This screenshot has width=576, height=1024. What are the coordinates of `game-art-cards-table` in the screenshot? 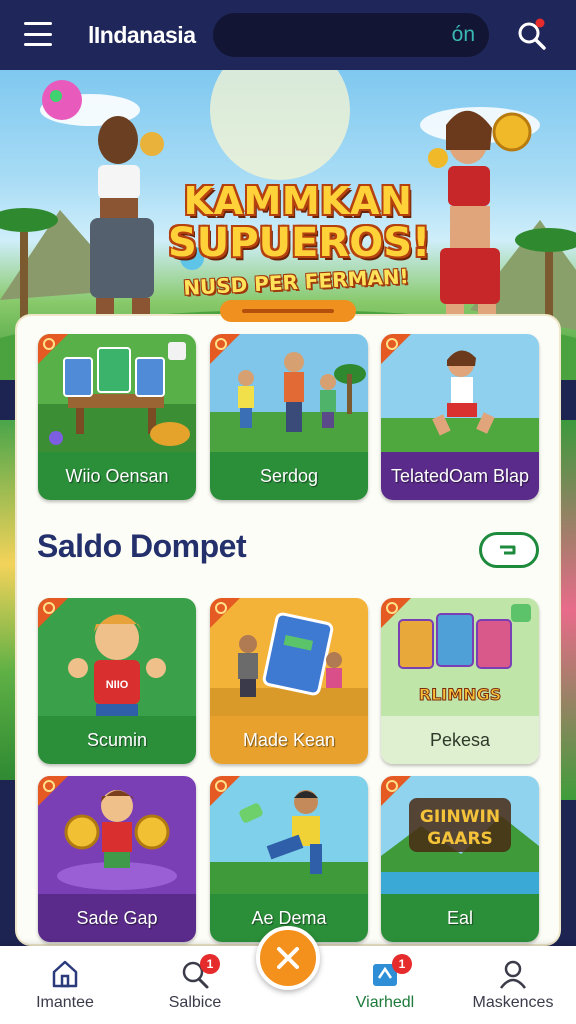 It's located at (117, 393).